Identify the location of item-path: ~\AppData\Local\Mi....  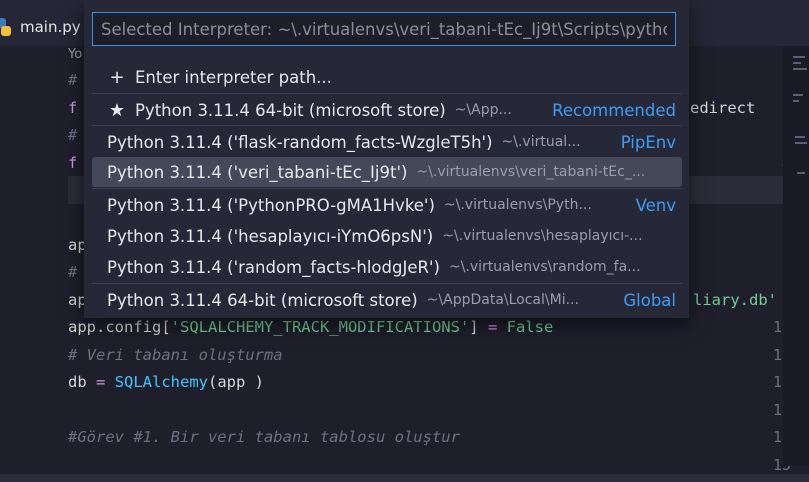
(502, 300).